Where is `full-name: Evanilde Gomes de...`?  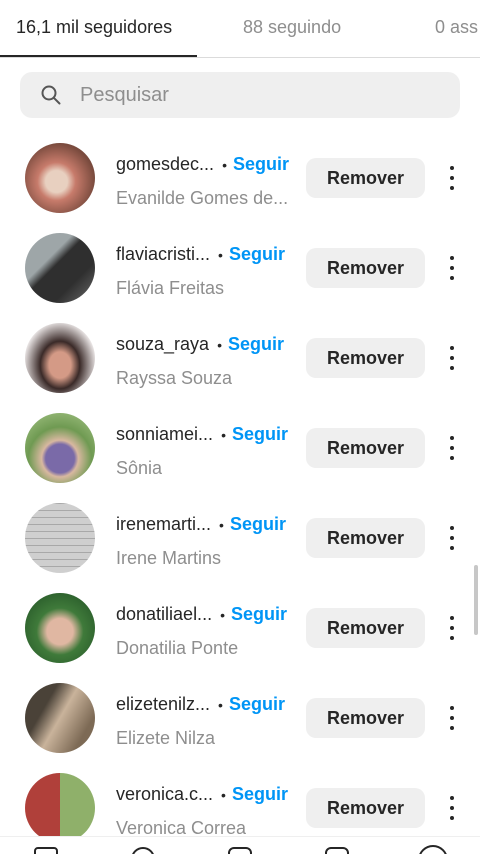 full-name: Evanilde Gomes de... is located at coordinates (202, 198).